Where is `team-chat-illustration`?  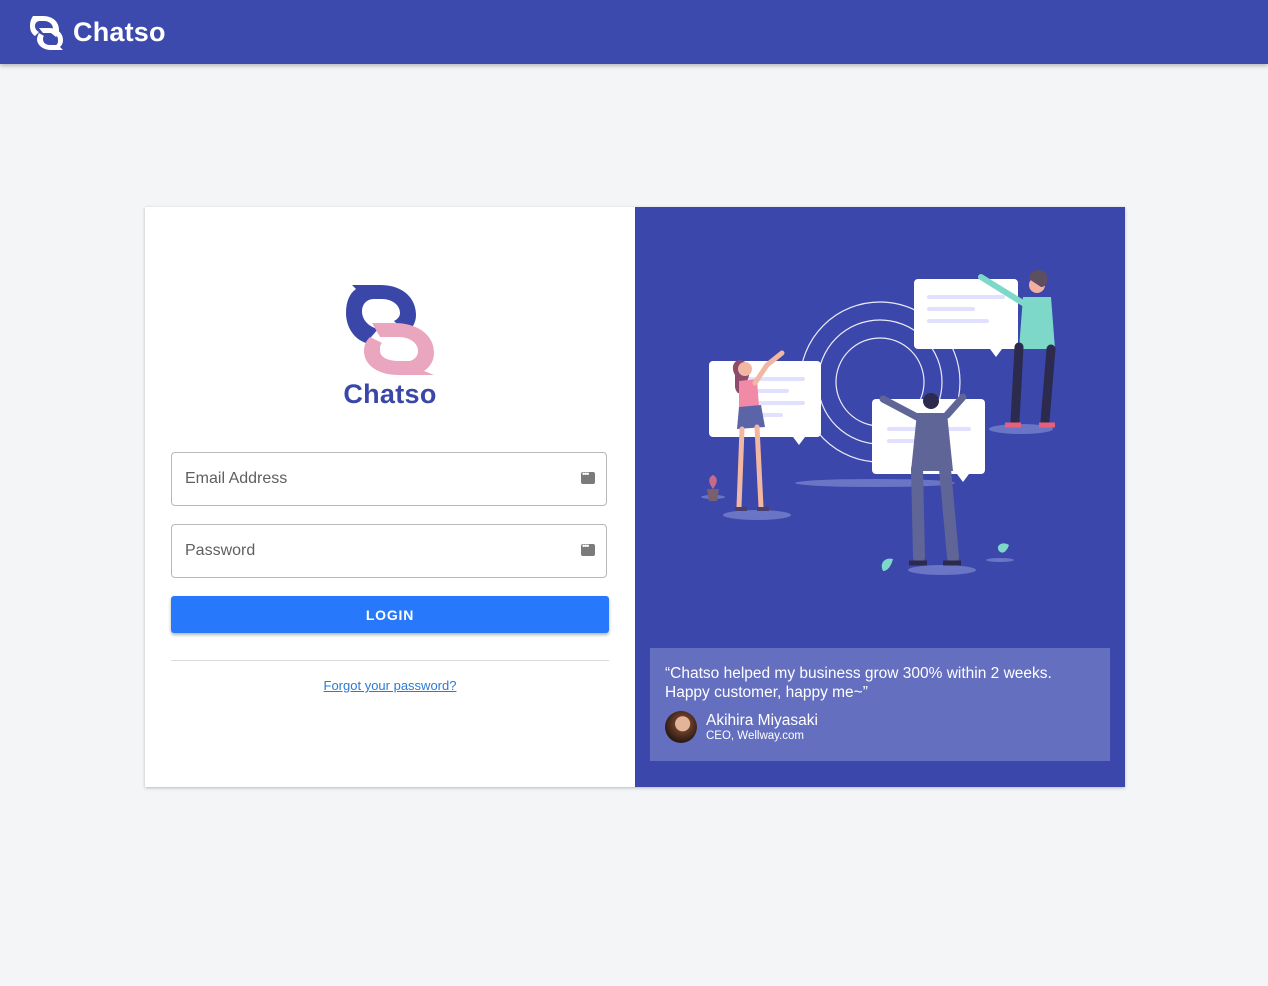
team-chat-illustration is located at coordinates (878, 422).